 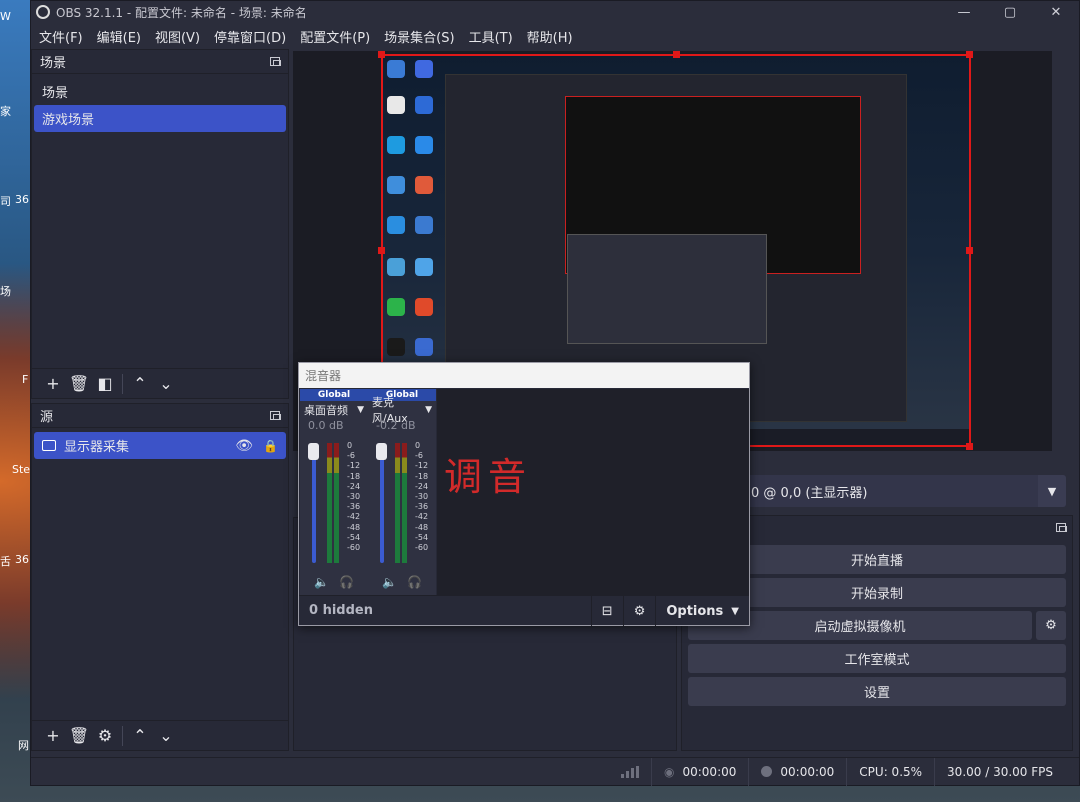 I want to click on fps-display: 30.00 / 30.00 FPS, so click(x=999, y=771).